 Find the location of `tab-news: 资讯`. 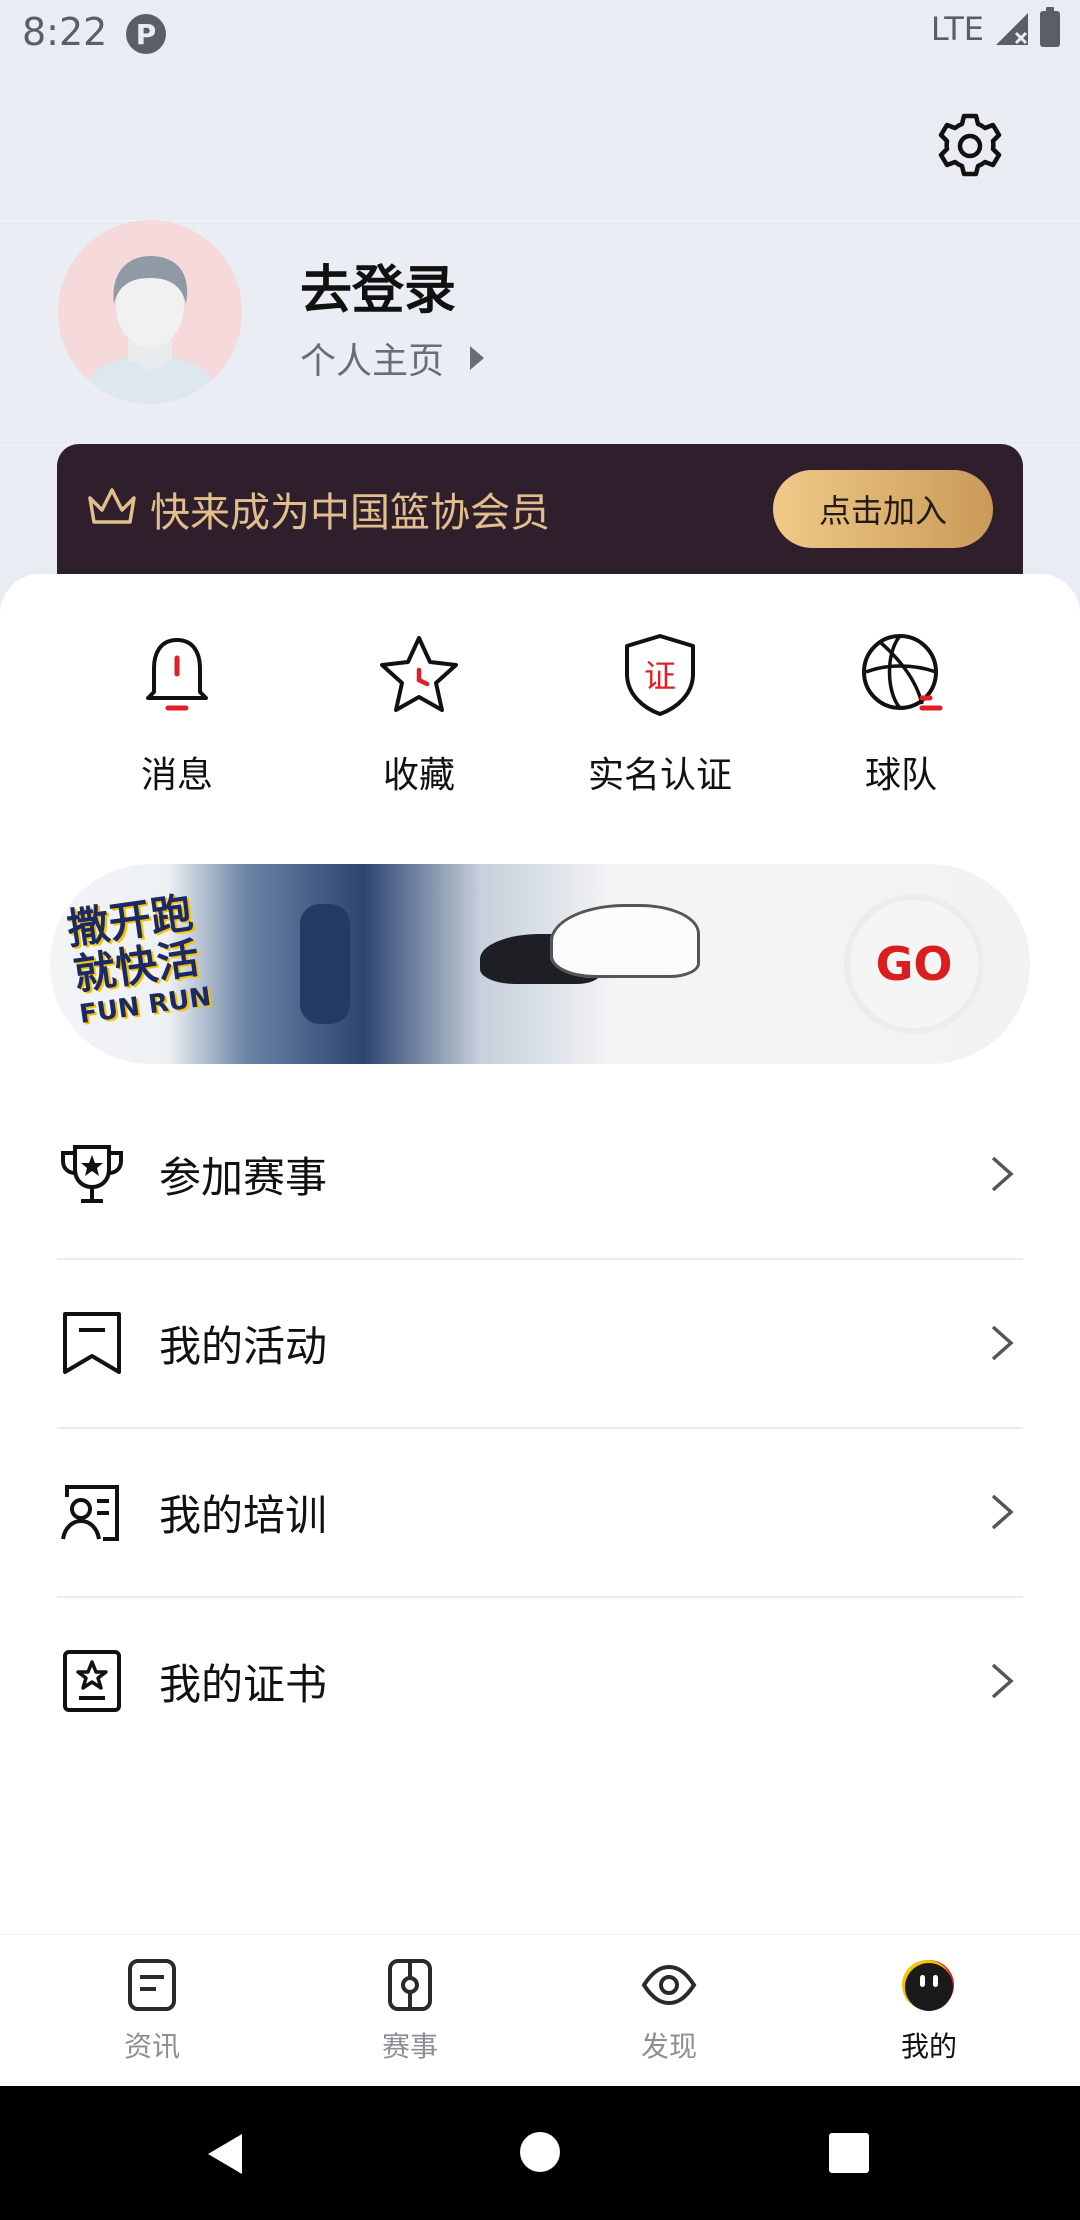

tab-news: 资讯 is located at coordinates (152, 2011).